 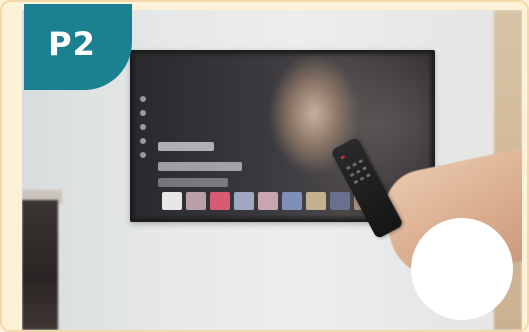 I want to click on white-circle-overlay, so click(x=462, y=269).